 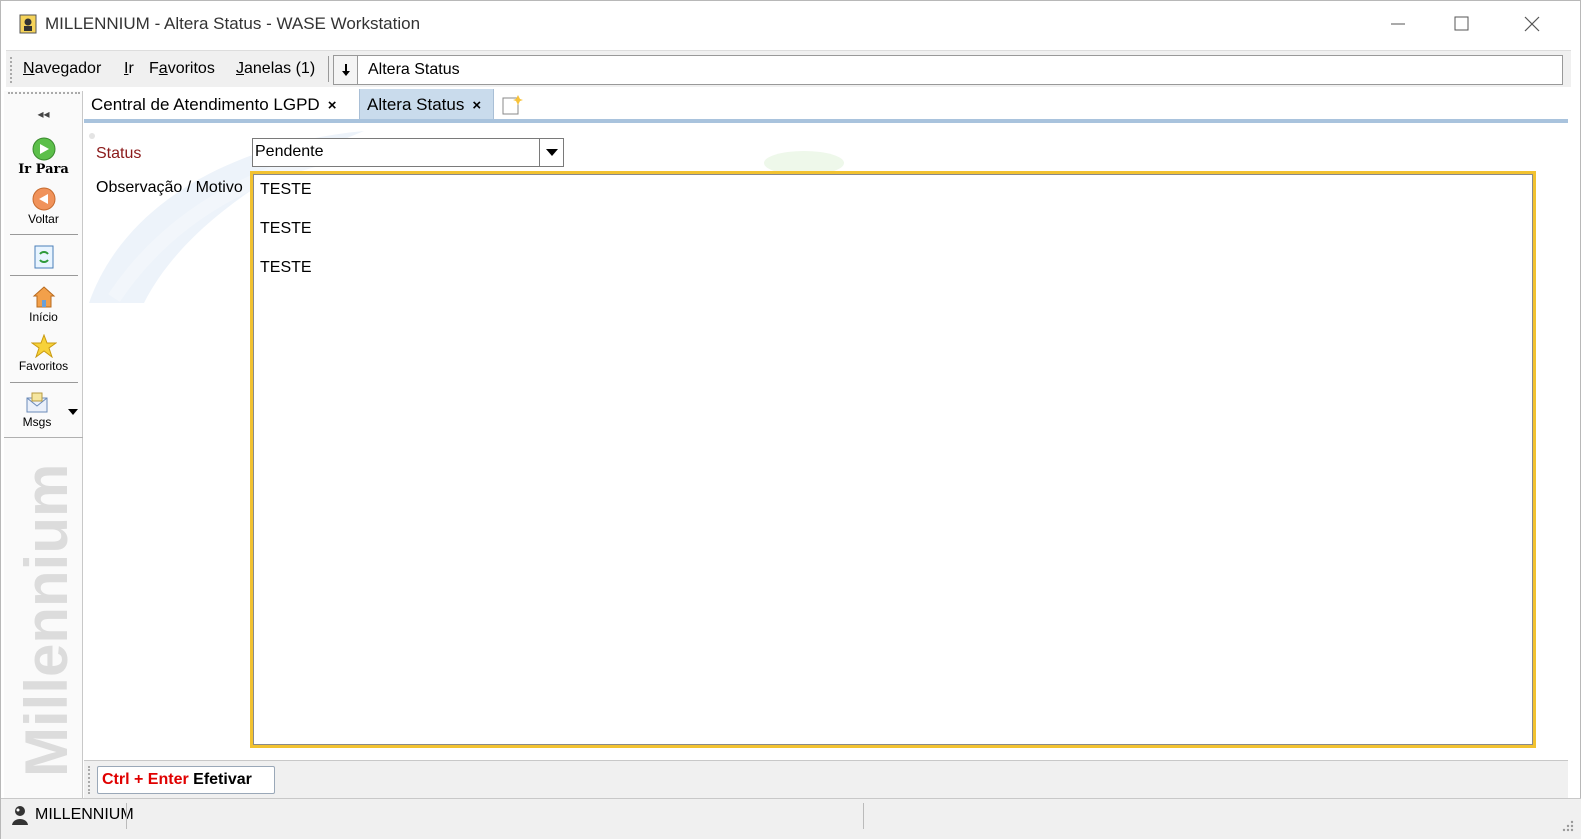 What do you see at coordinates (826, 779) in the screenshot?
I see `action-bar: Ctrl + Enter Efetivar` at bounding box center [826, 779].